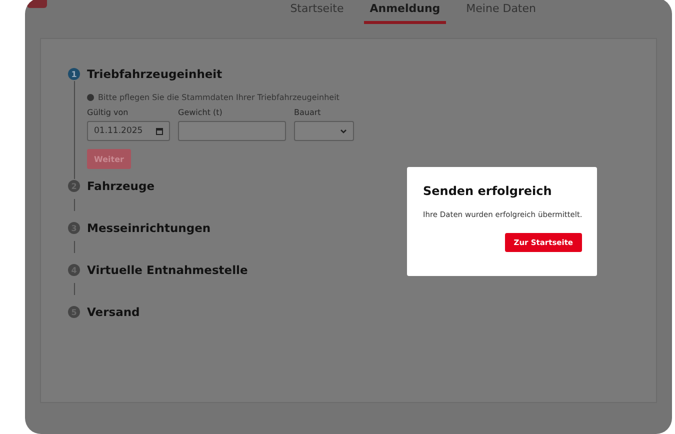  Describe the element at coordinates (113, 312) in the screenshot. I see `step-title: Versand` at that location.